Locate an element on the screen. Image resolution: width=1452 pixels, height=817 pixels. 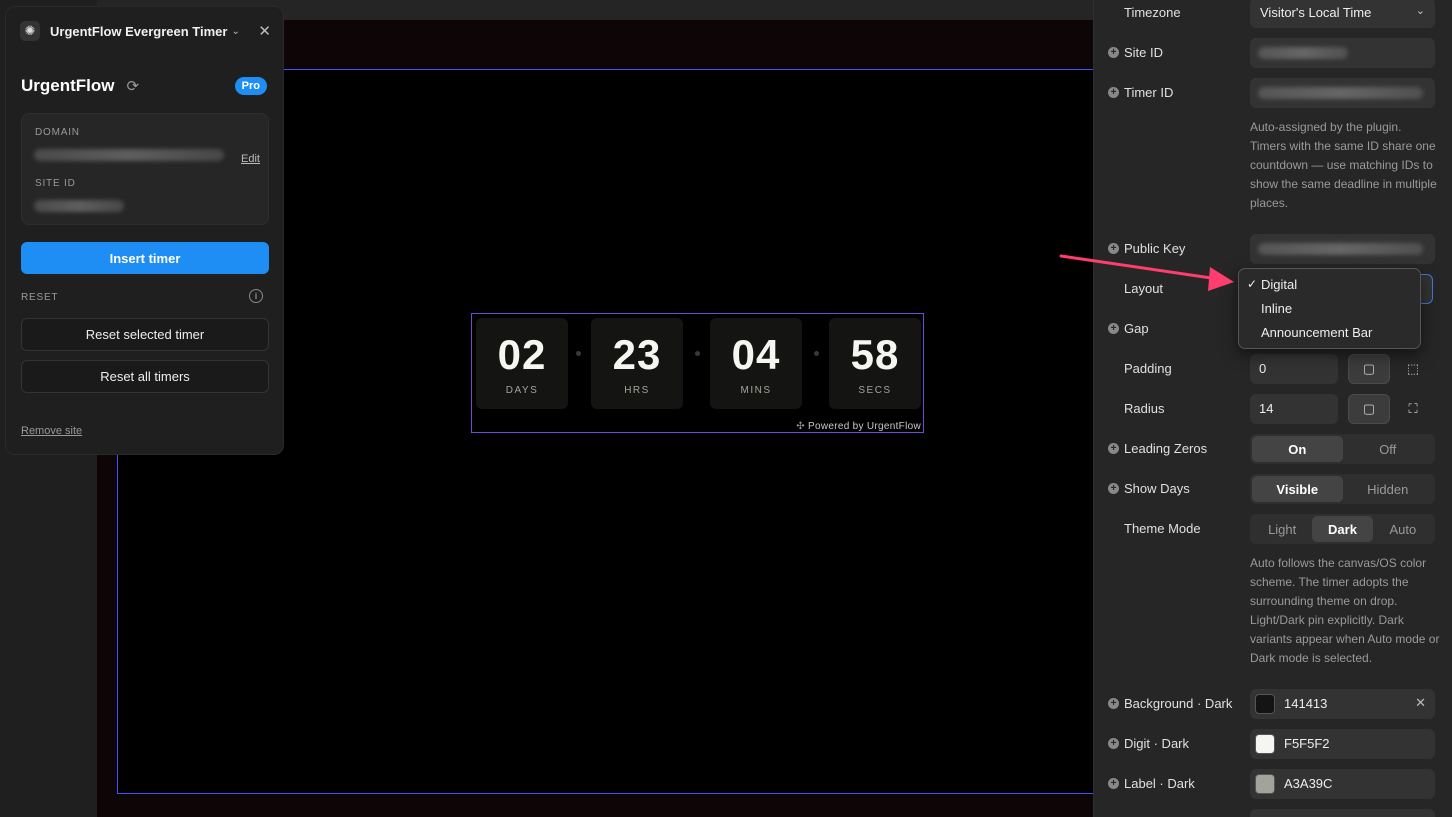
reset-all-timers-button: Reset all timers is located at coordinates (145, 376).